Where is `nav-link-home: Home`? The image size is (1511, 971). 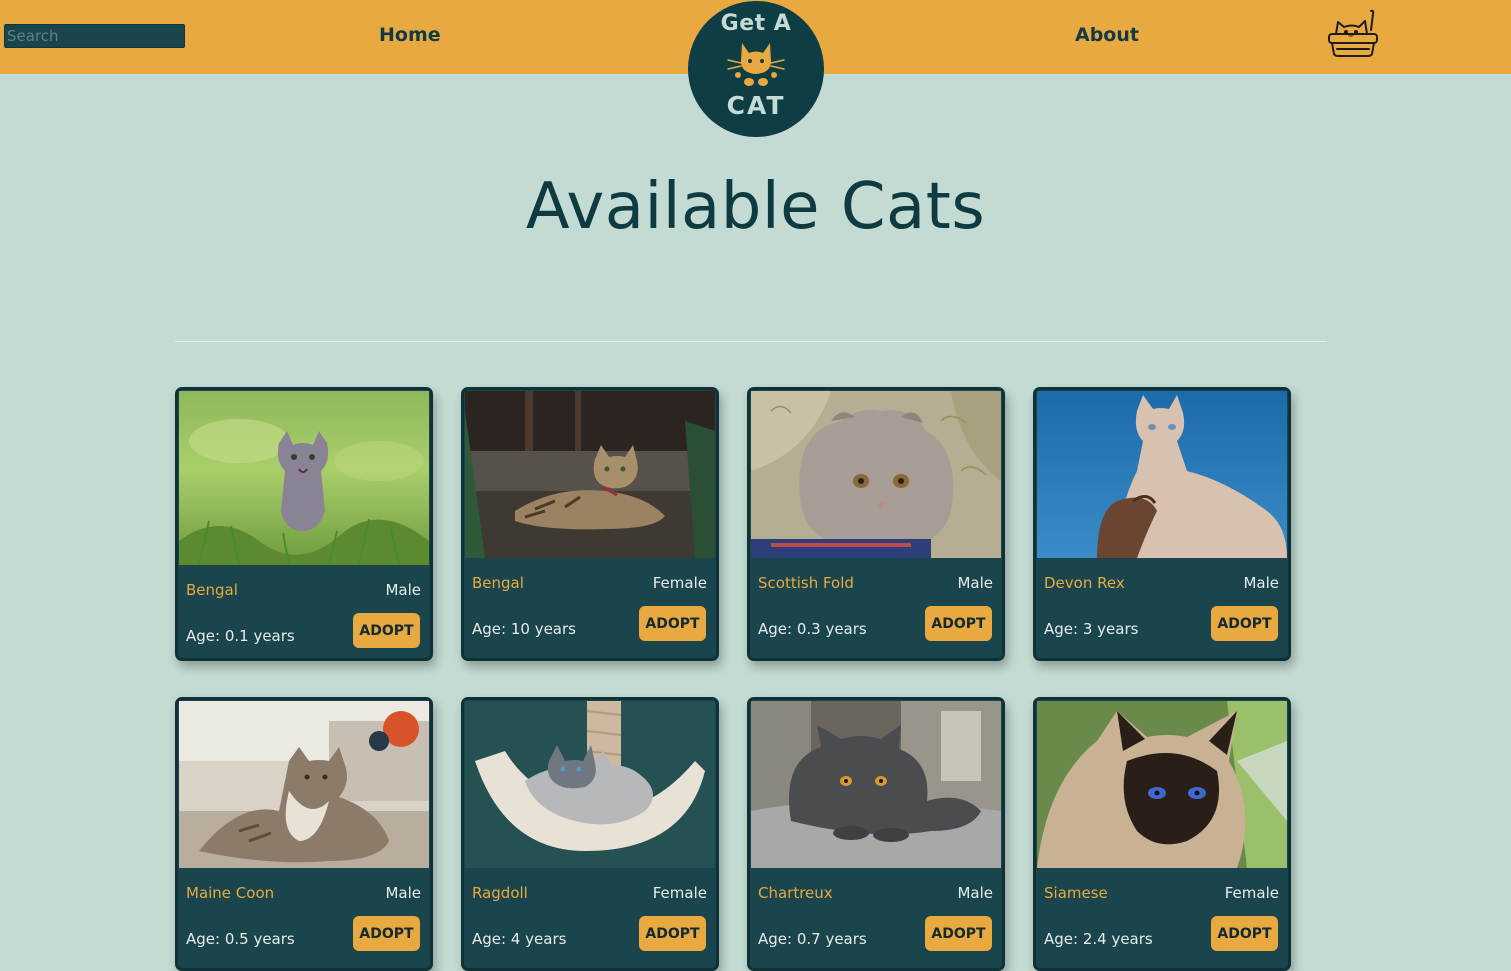
nav-link-home: Home is located at coordinates (410, 35).